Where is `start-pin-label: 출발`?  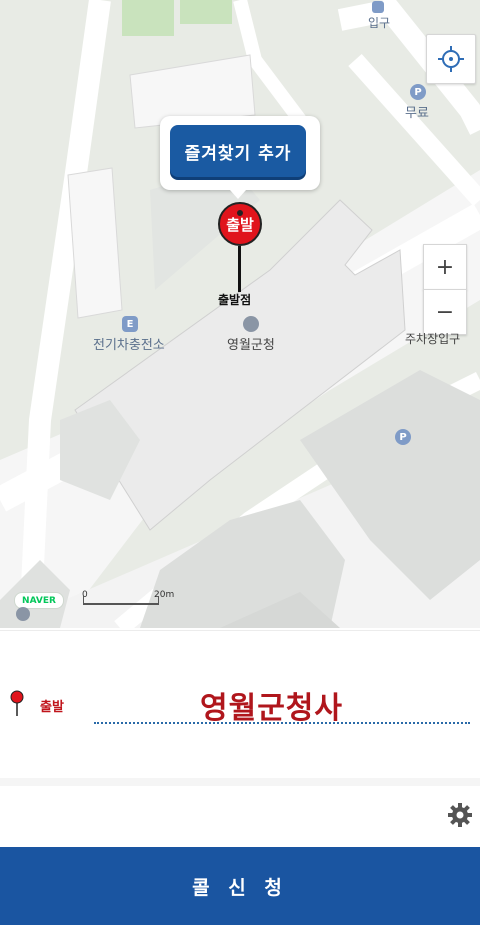 start-pin-label: 출발 is located at coordinates (240, 224).